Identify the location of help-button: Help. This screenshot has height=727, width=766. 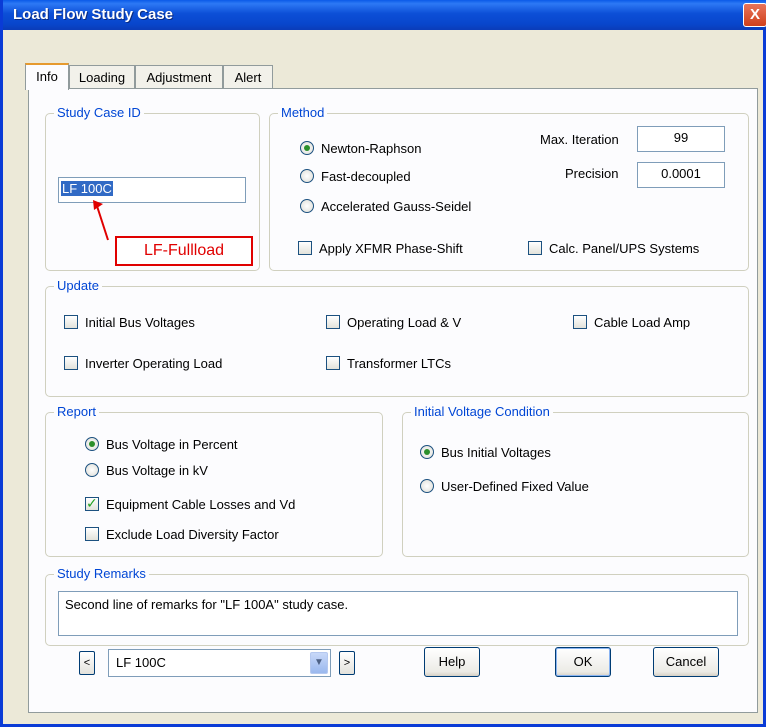
(452, 662).